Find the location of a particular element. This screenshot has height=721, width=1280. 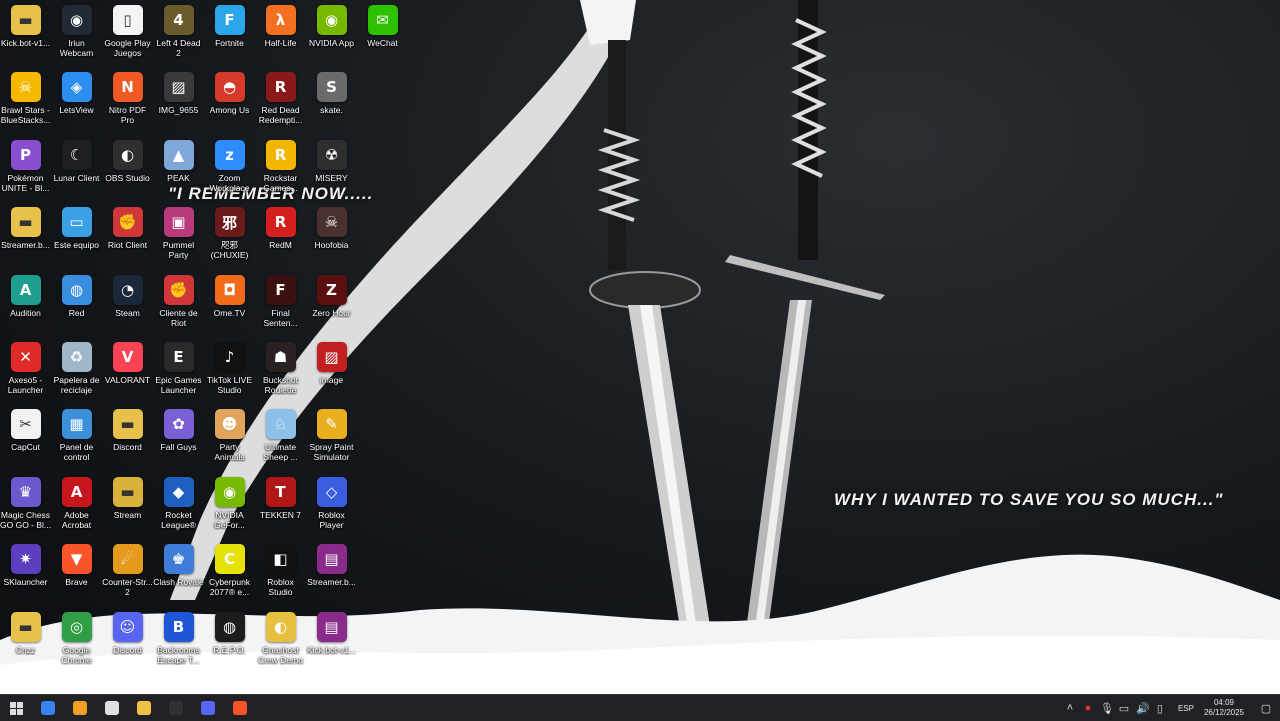

copilot-icon is located at coordinates (48, 708).